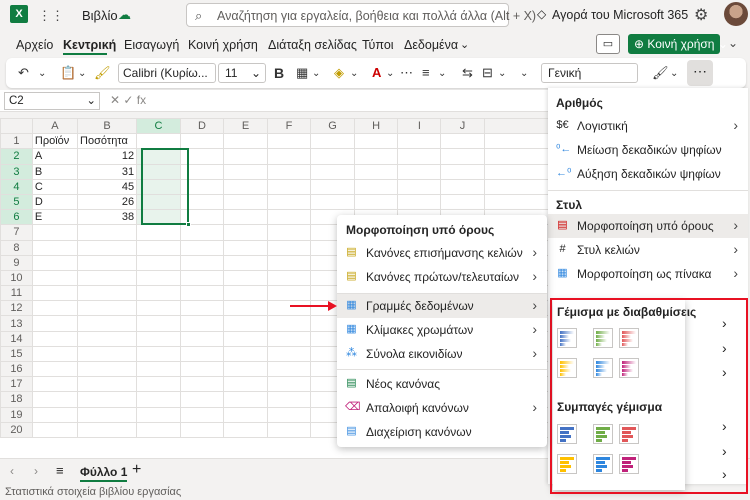 The image size is (750, 500). I want to click on fill-color-icon: ◈, so click(339, 73).